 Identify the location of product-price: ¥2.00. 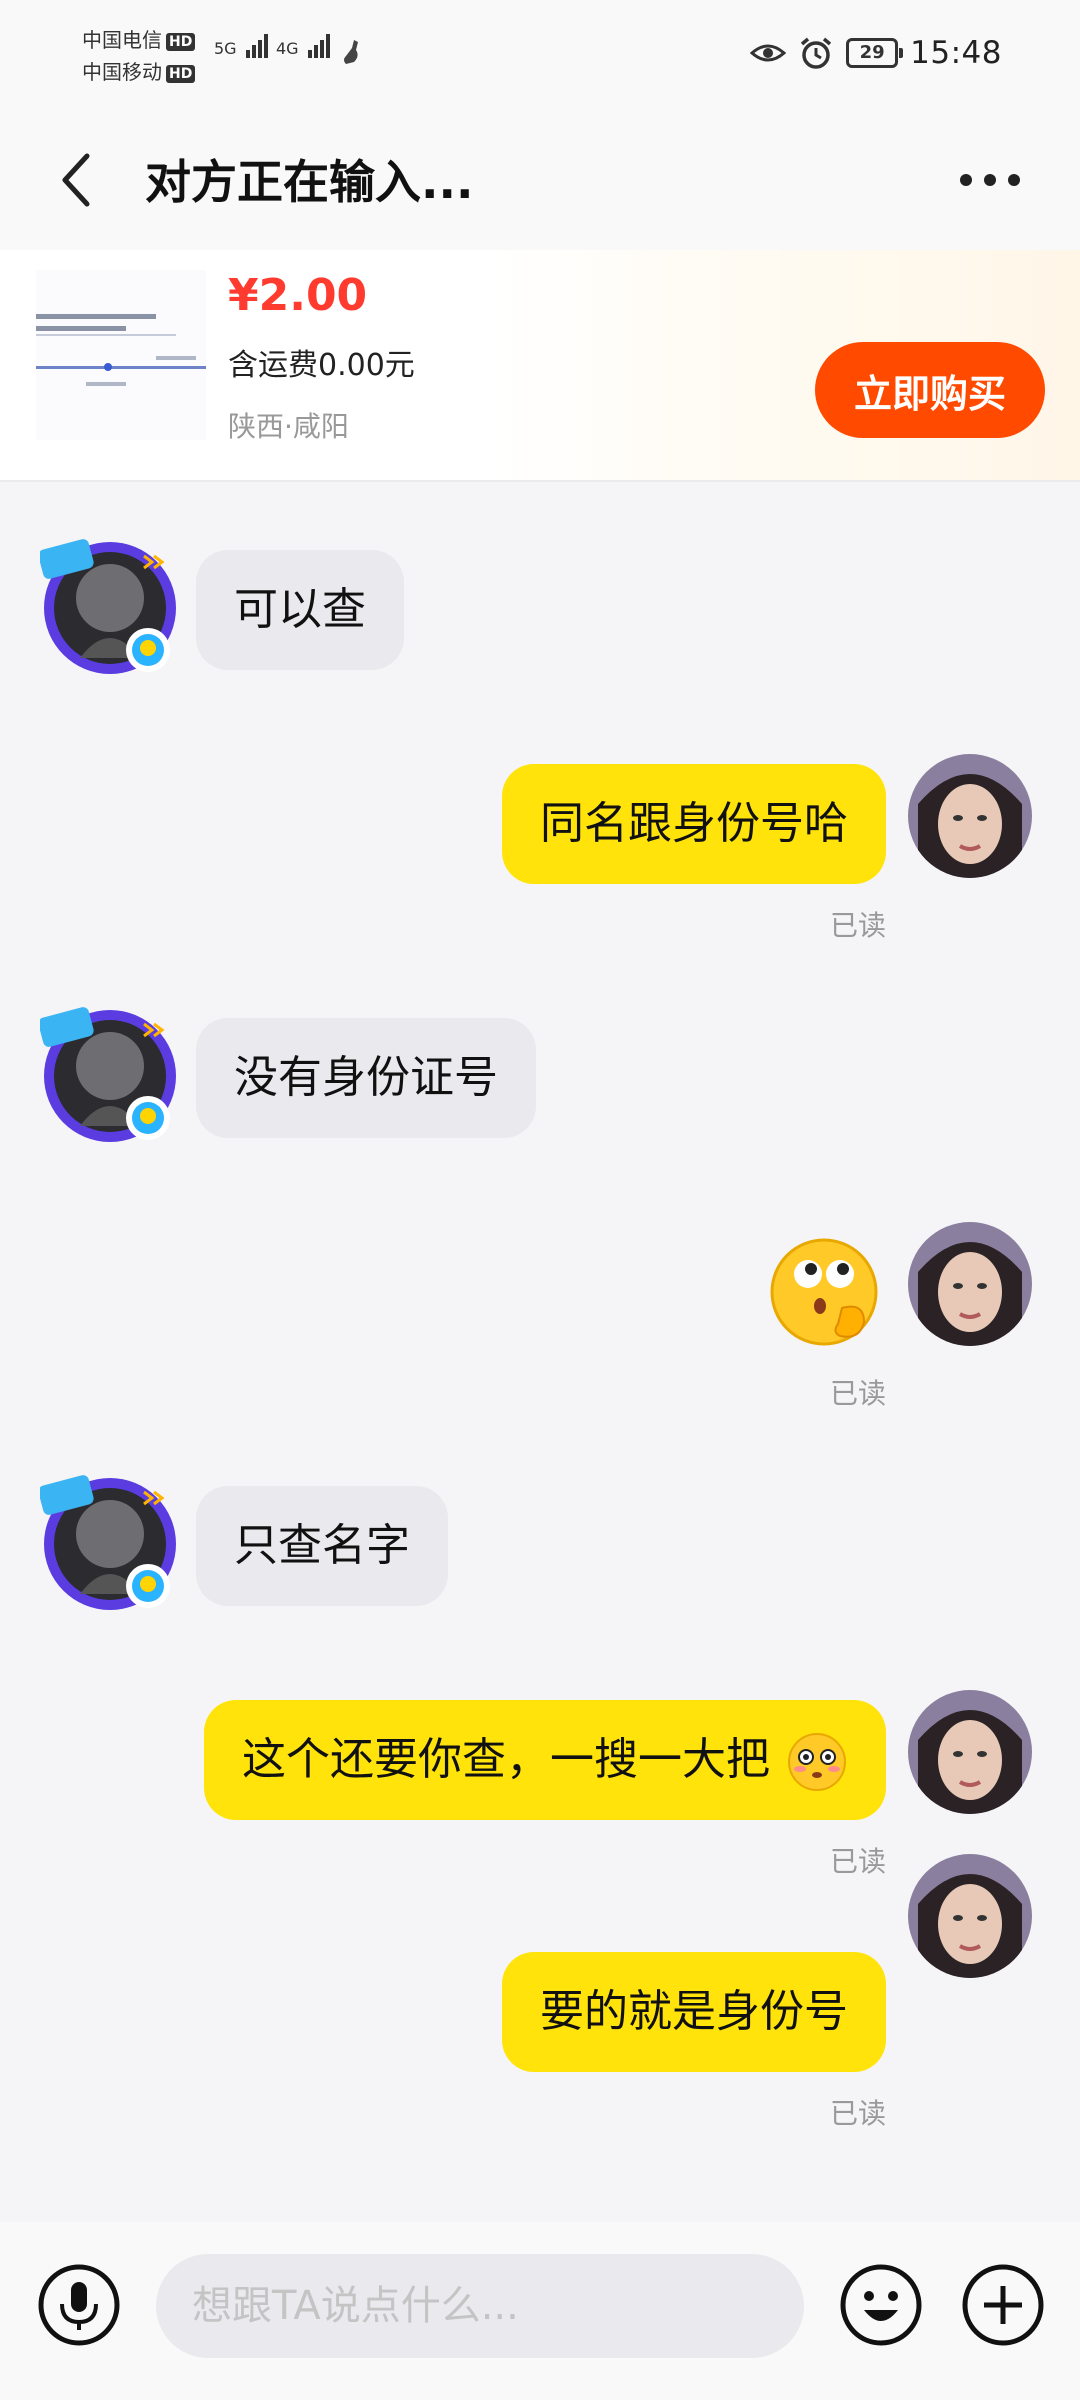
(298, 295).